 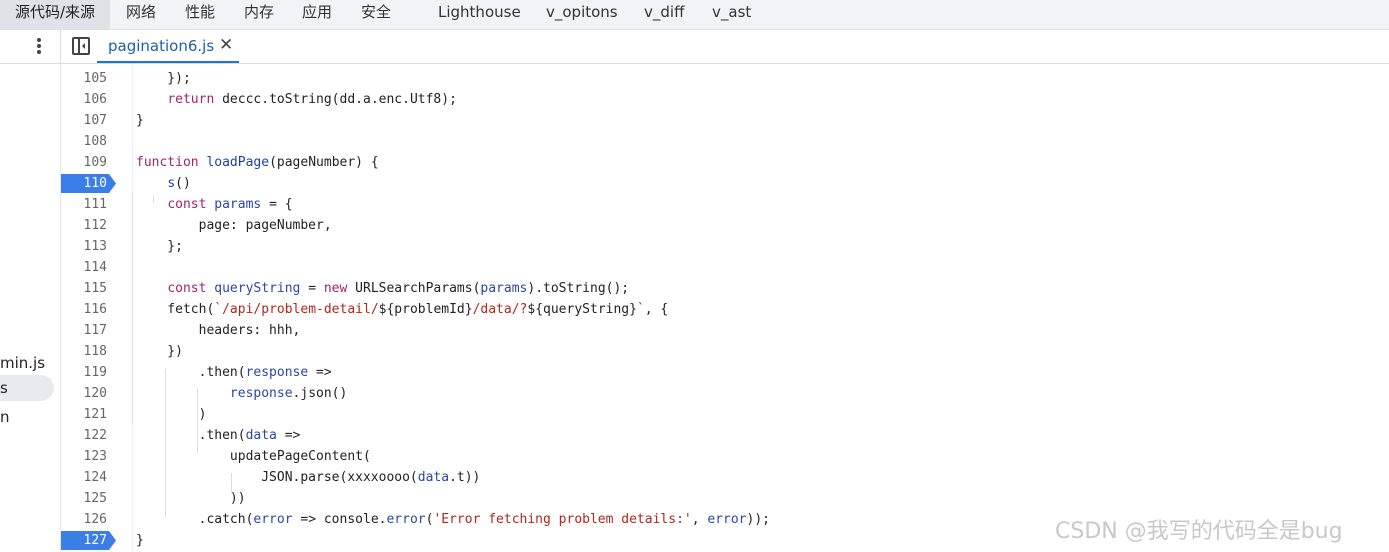 I want to click on code-text: response.json(), so click(x=288, y=393).